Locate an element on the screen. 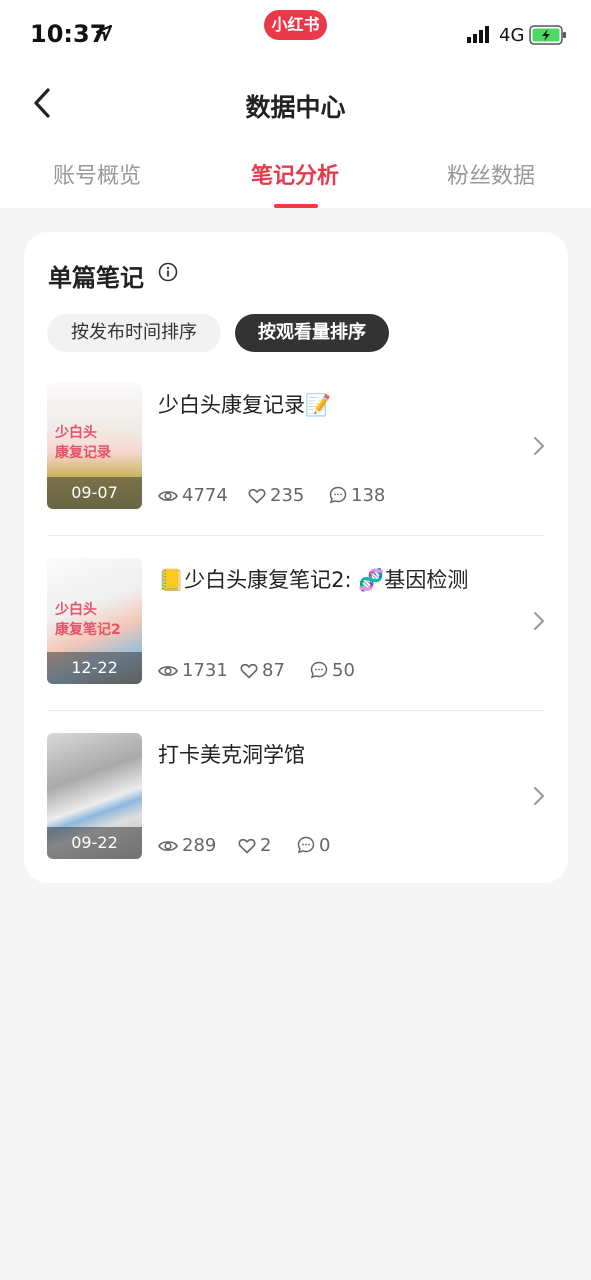  views-count: 289 is located at coordinates (199, 845).